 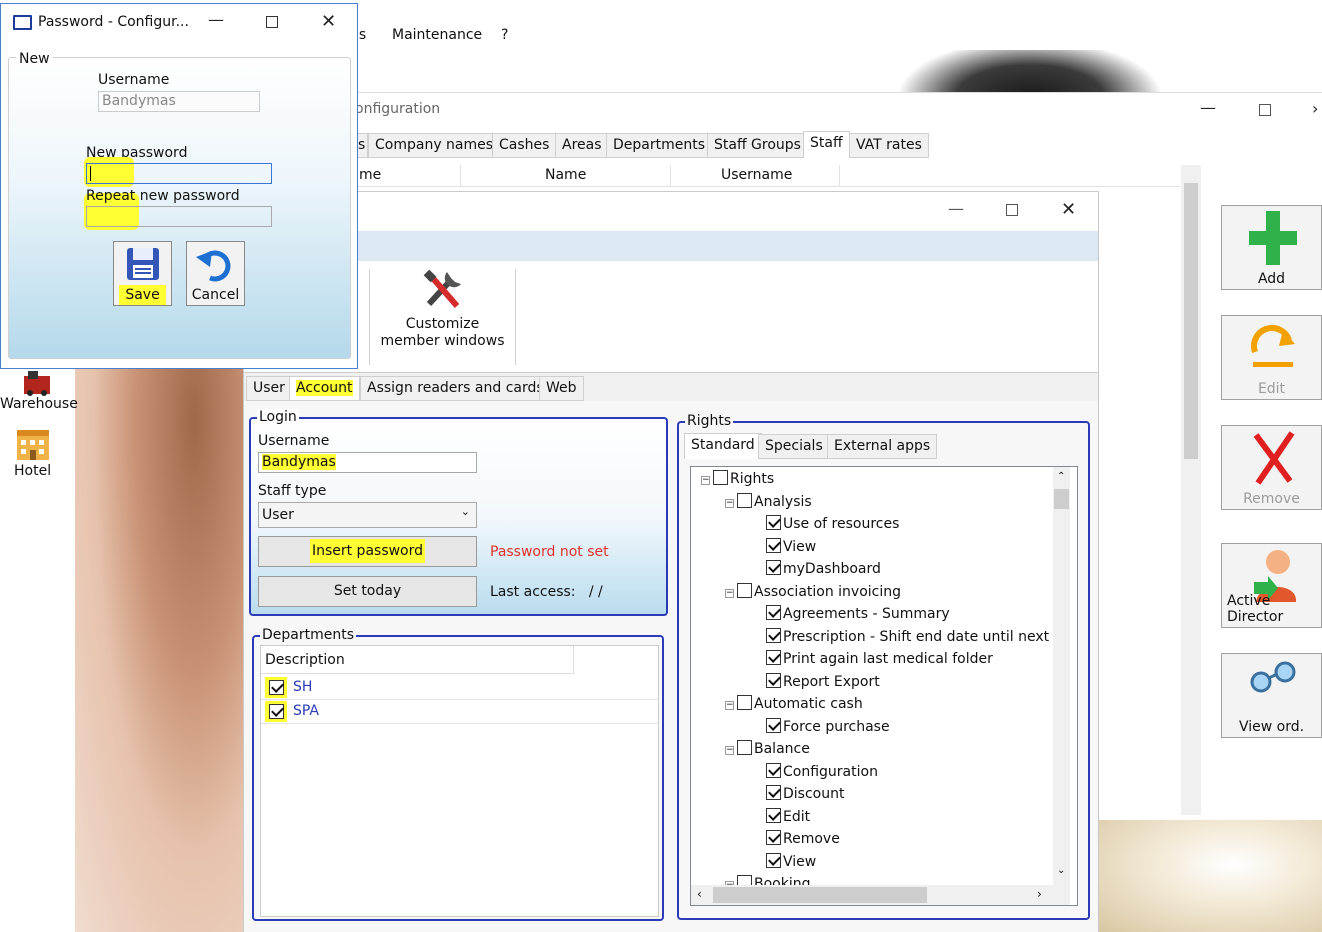 I want to click on add-button: Add, so click(x=1271, y=247).